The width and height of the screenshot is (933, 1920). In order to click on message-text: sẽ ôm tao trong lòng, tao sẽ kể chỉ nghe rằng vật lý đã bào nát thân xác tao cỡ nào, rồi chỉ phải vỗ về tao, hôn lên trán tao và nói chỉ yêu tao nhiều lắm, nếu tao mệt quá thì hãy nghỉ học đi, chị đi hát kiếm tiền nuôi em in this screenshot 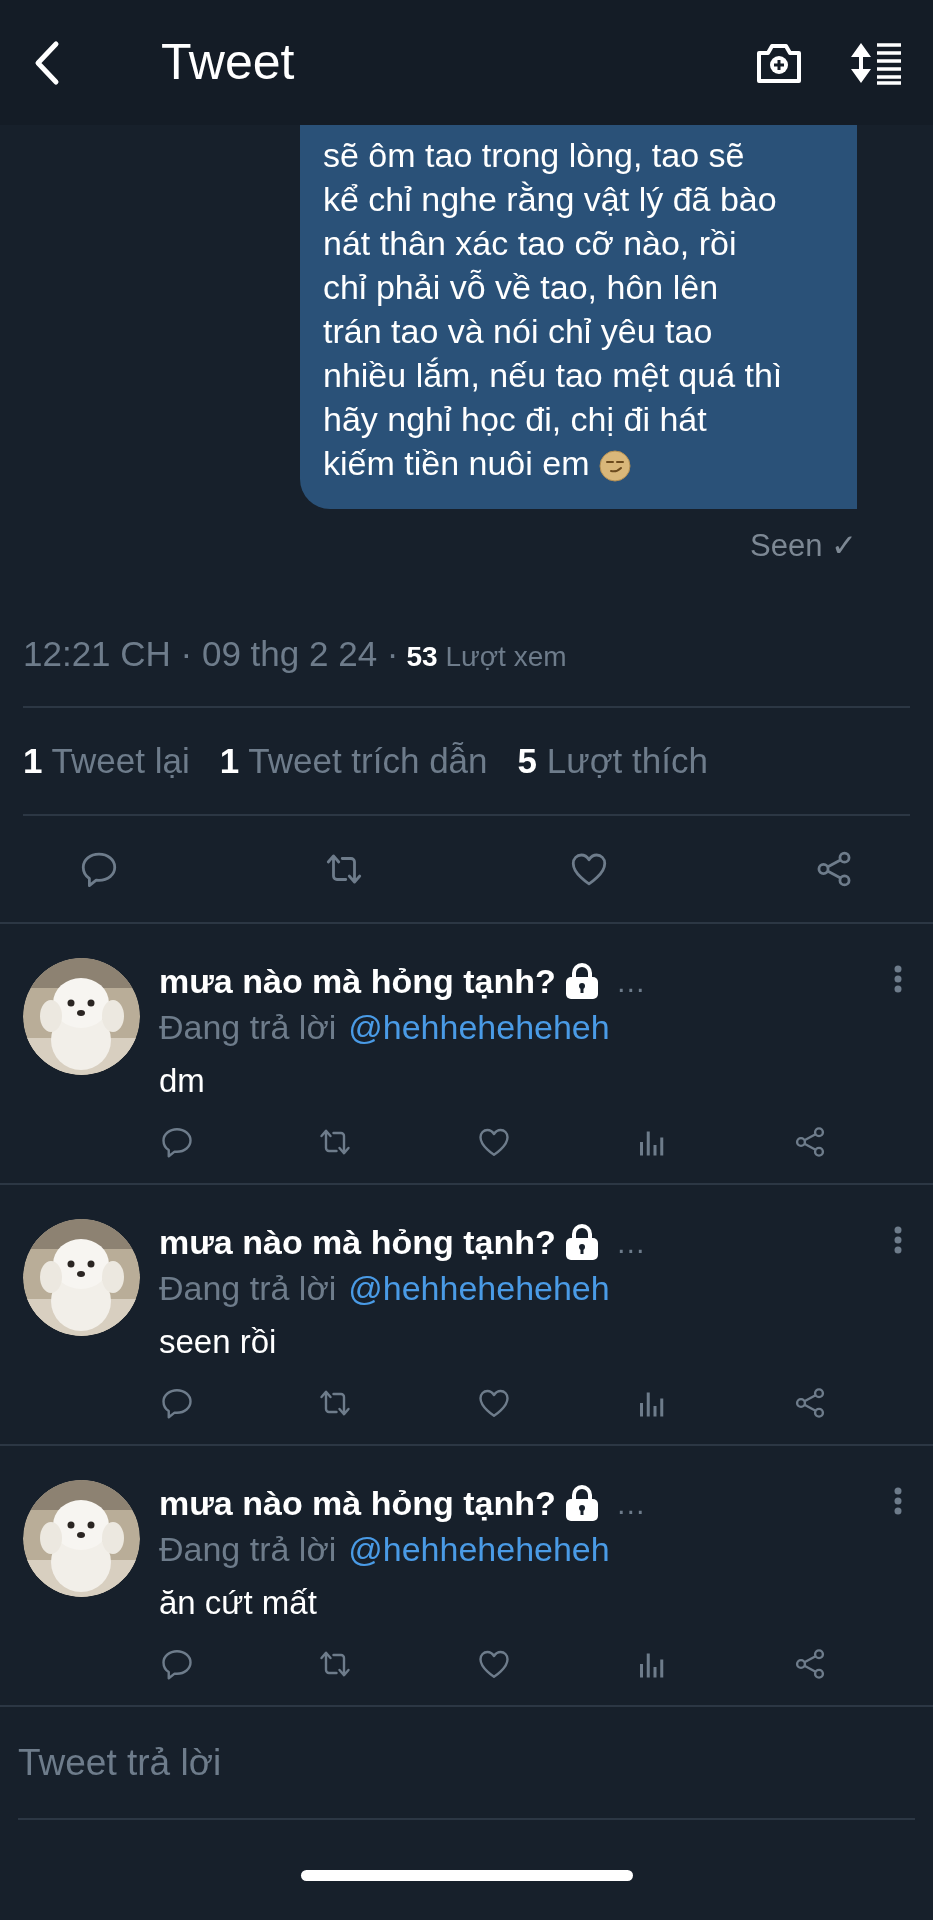, I will do `click(553, 309)`.